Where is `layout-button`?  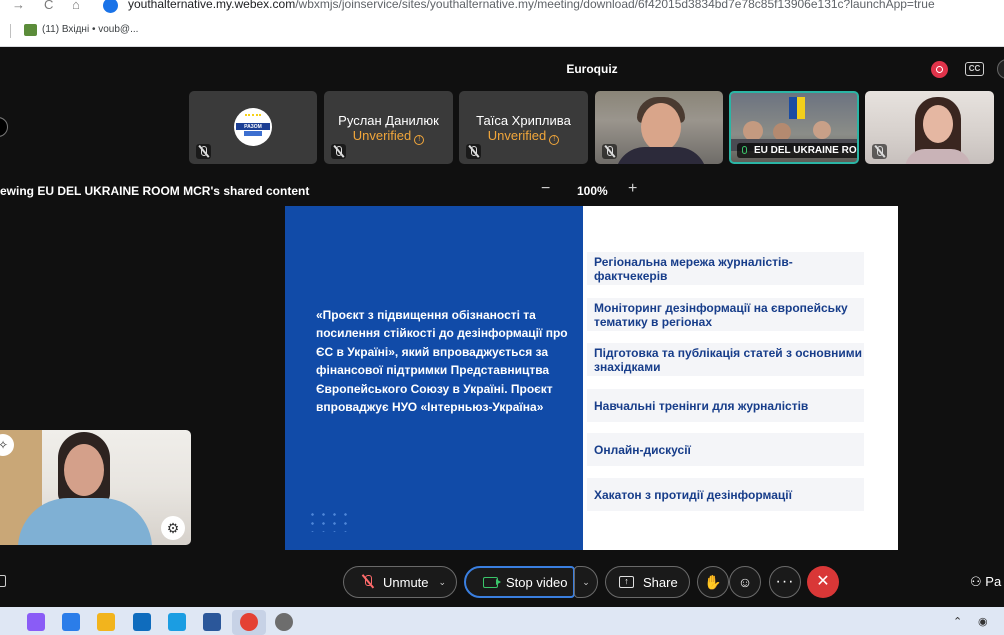
layout-button is located at coordinates (1000, 69).